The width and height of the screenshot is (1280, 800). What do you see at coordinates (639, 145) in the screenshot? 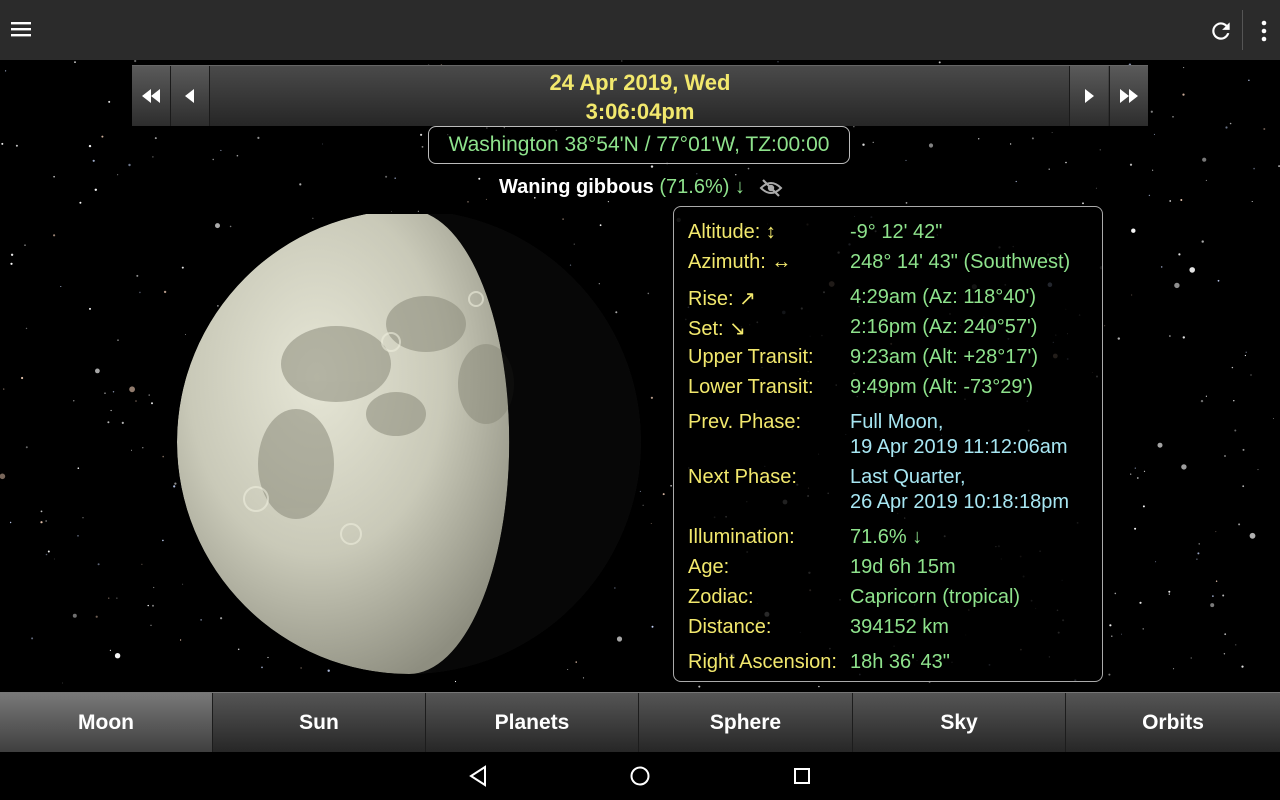
I see `location-selector: Washington 38°54'N / 77°01'W, TZ:00:00` at bounding box center [639, 145].